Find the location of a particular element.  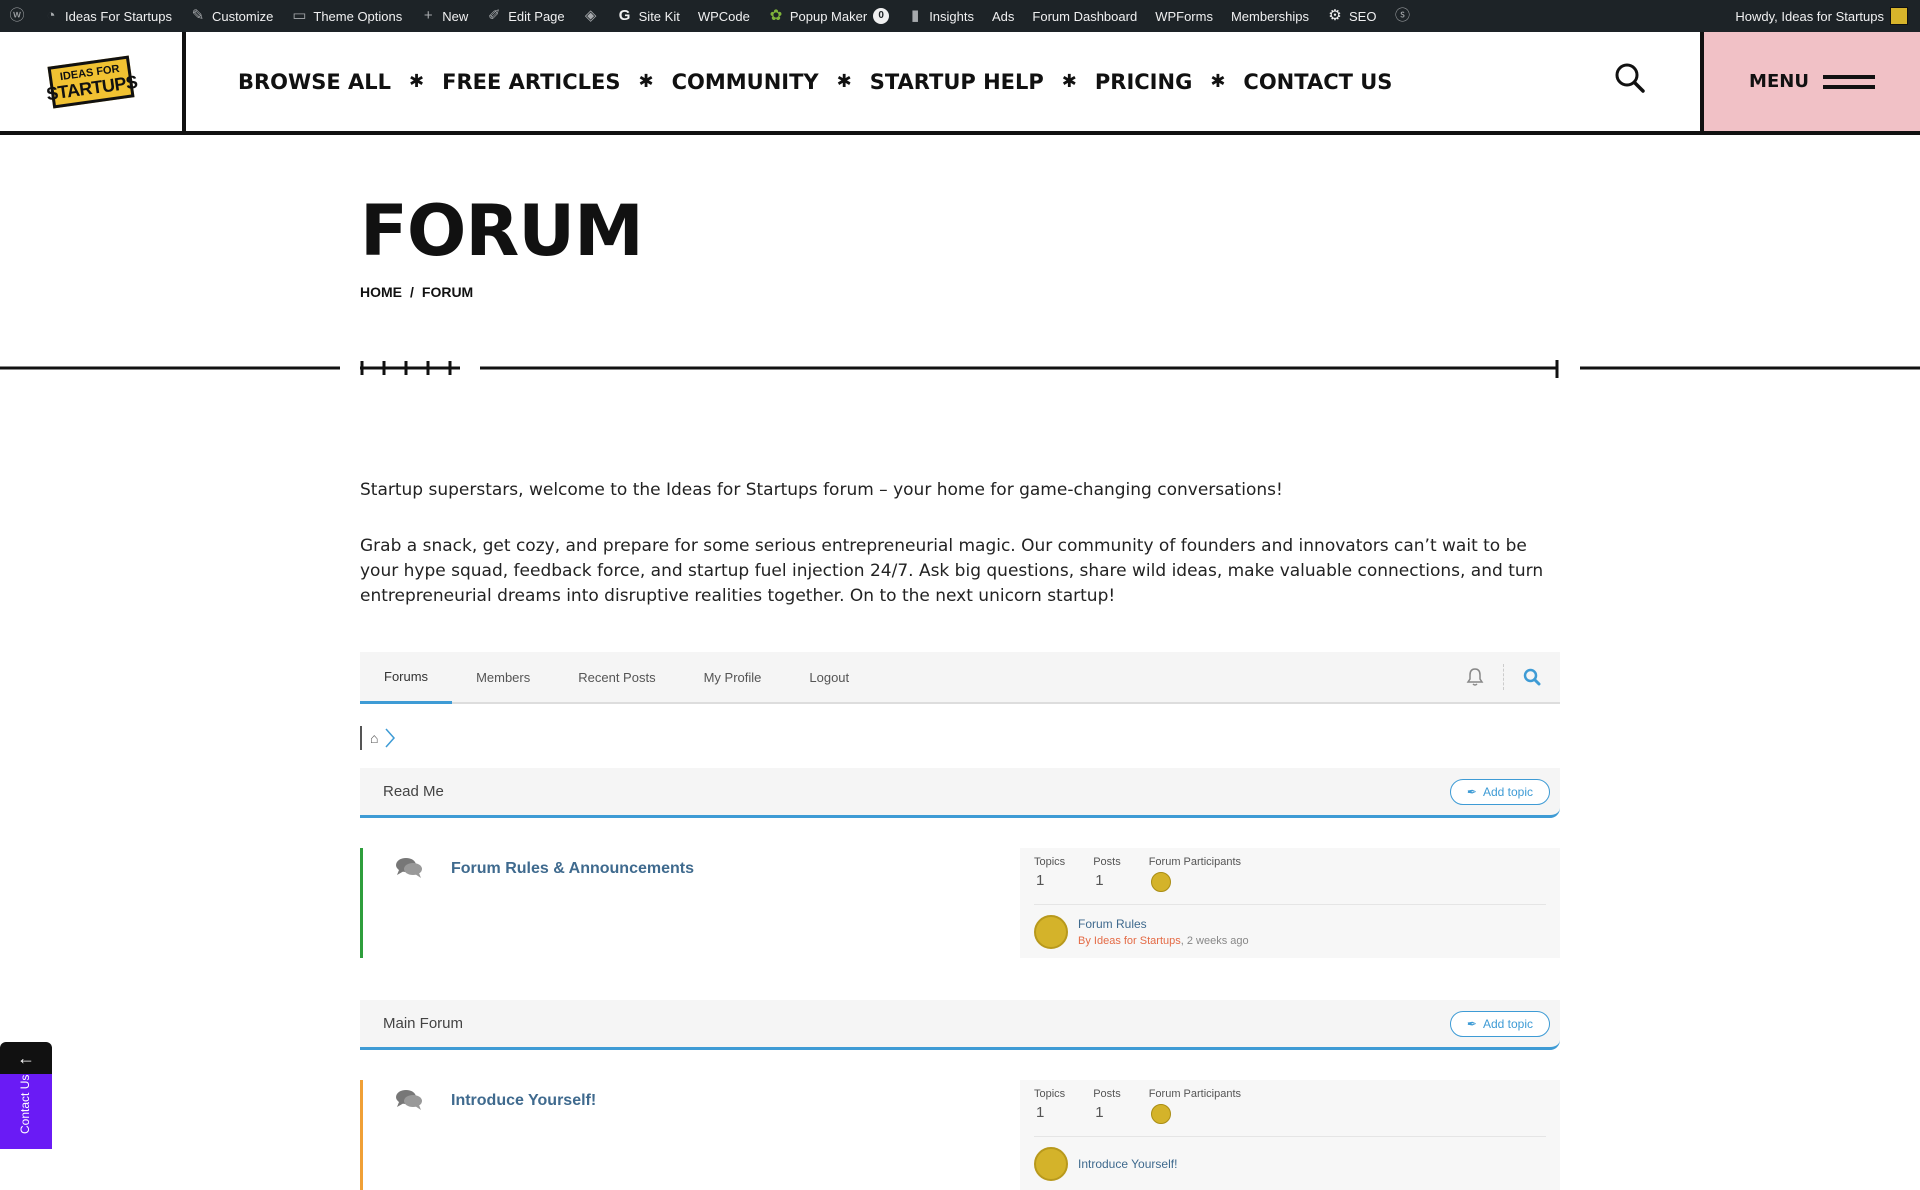

forum-breadcrumb: ⌂ is located at coordinates (388, 738).